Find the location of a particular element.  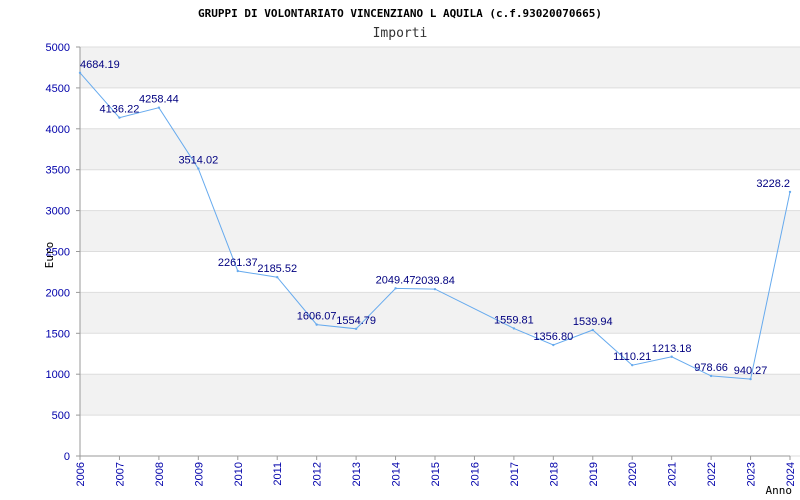

y-axis-label: Euro is located at coordinates (49, 255).